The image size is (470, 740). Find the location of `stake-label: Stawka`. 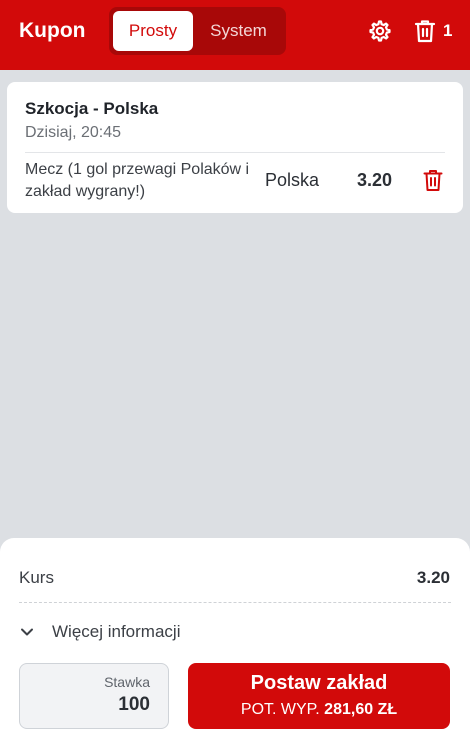

stake-label: Stawka is located at coordinates (127, 682).